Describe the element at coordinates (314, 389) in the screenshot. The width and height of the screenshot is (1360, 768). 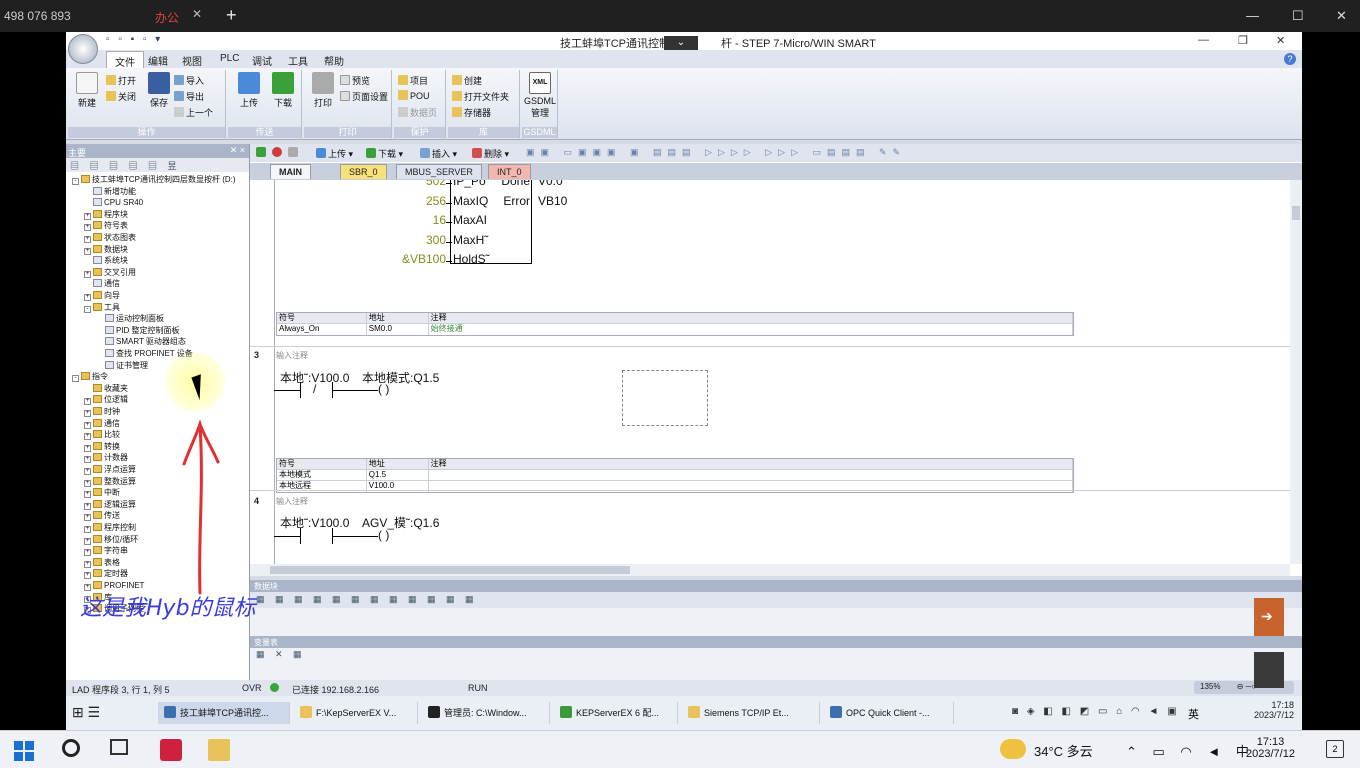
I see `net3-nc-contact: /` at that location.